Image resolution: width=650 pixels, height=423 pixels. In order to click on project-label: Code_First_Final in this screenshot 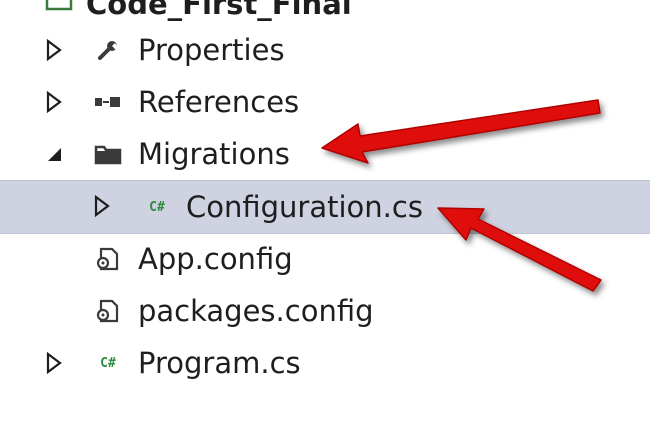, I will do `click(219, 10)`.